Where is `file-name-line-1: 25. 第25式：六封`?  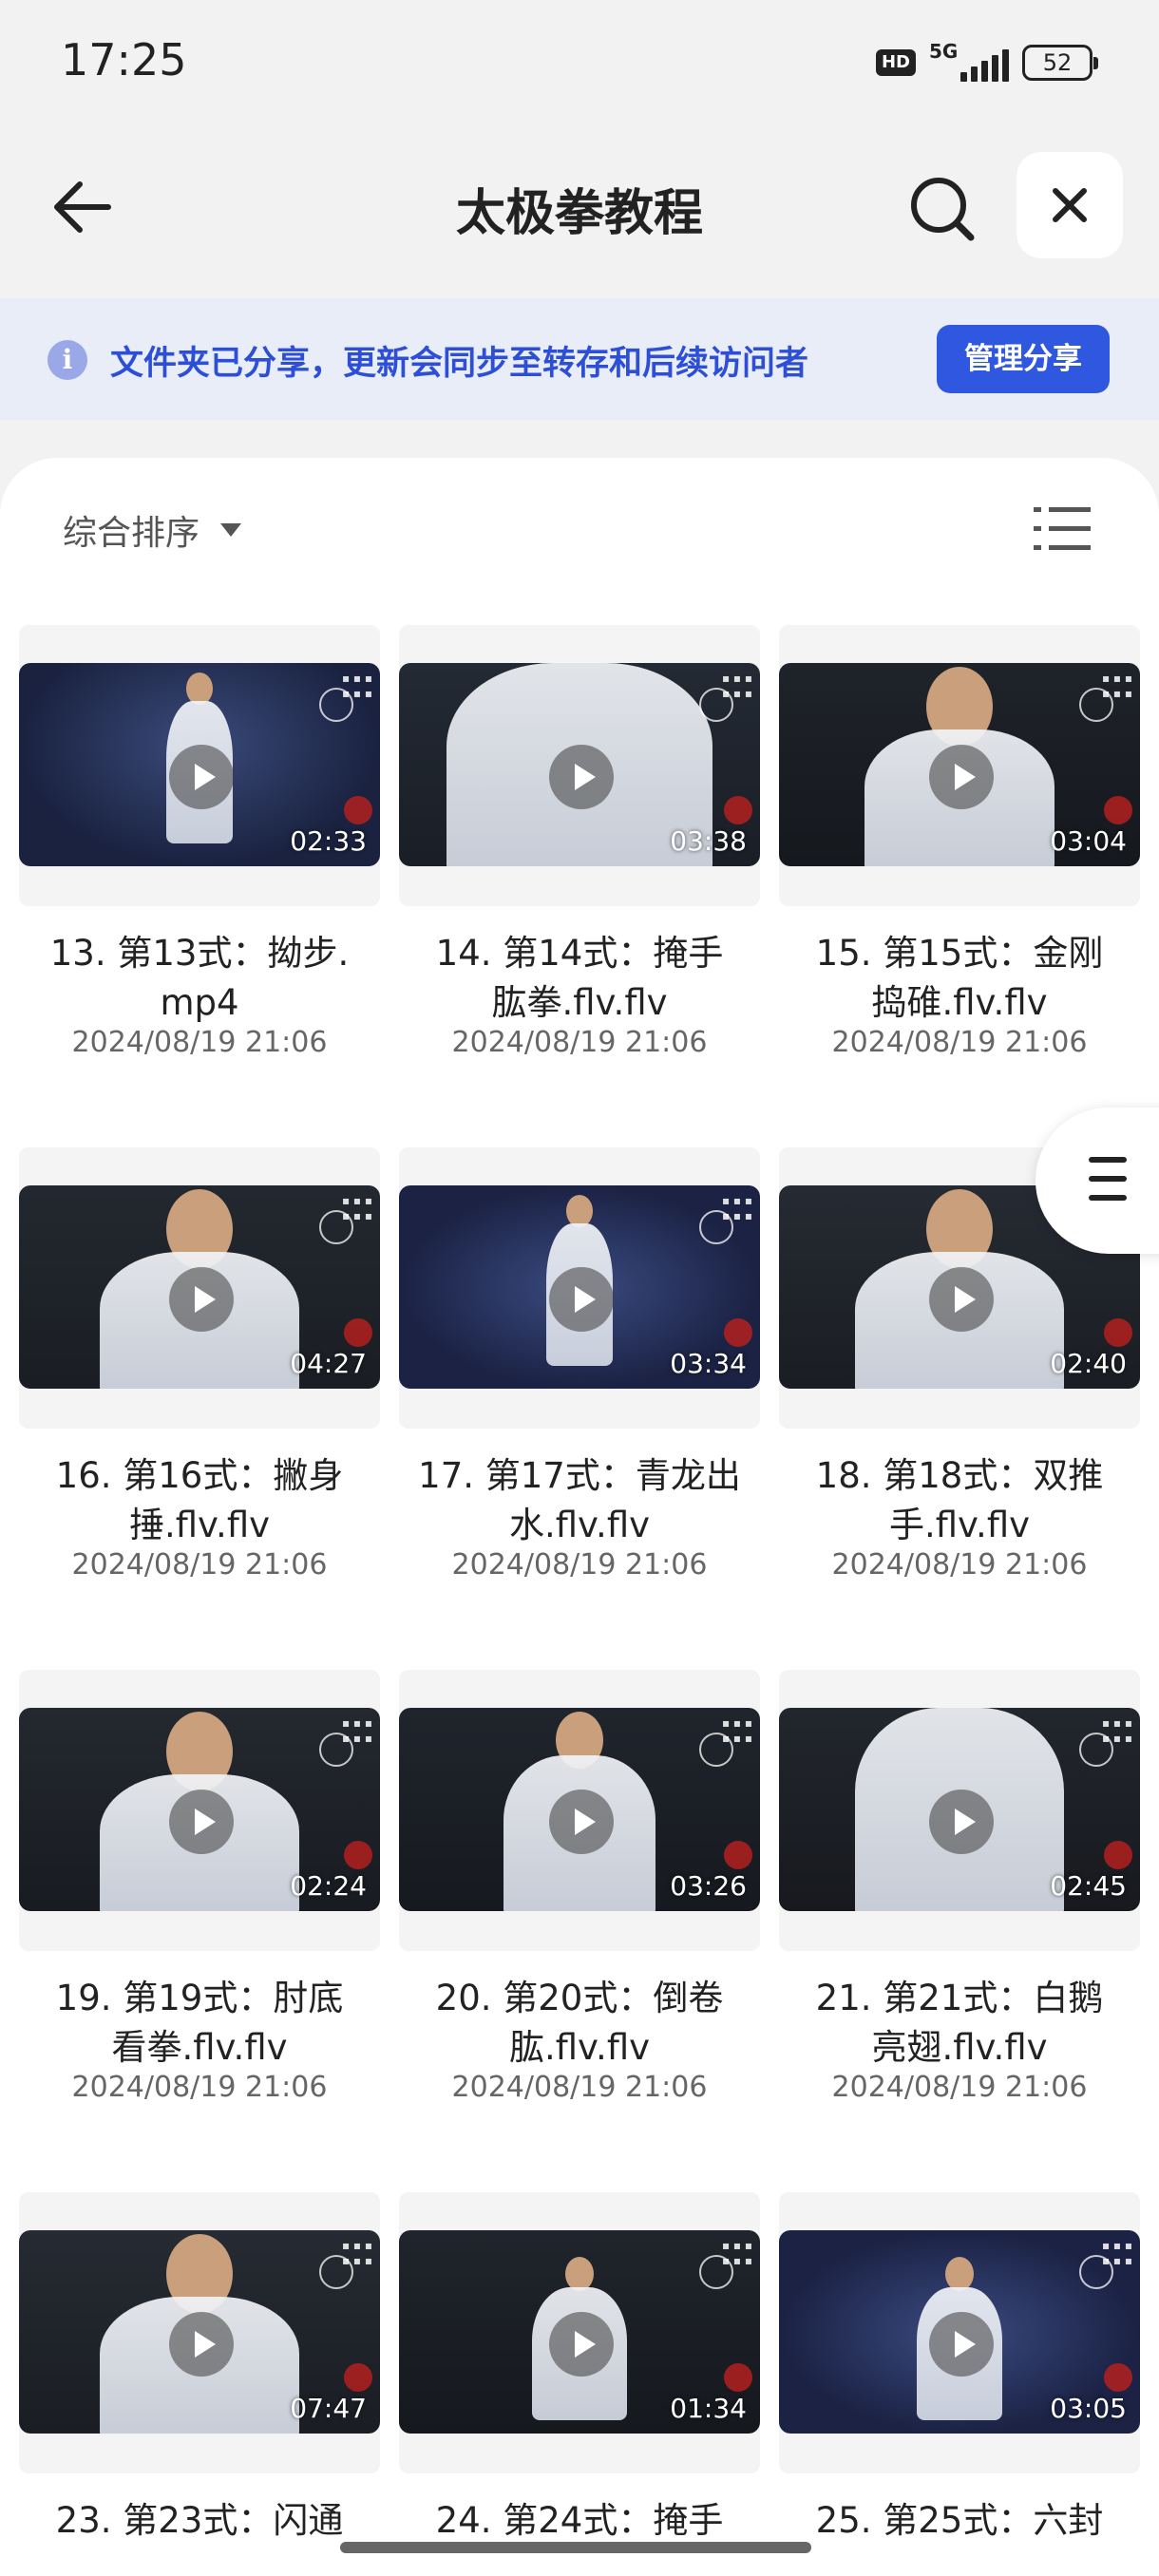
file-name-line-1: 25. 第25式：六封 is located at coordinates (959, 2520).